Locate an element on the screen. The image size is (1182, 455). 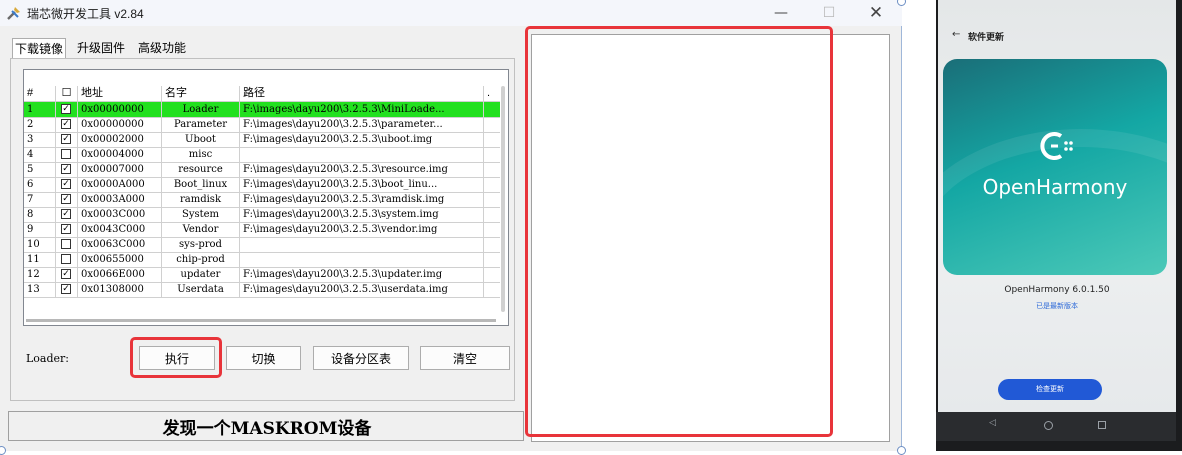
row-number: 3 is located at coordinates (40, 139).